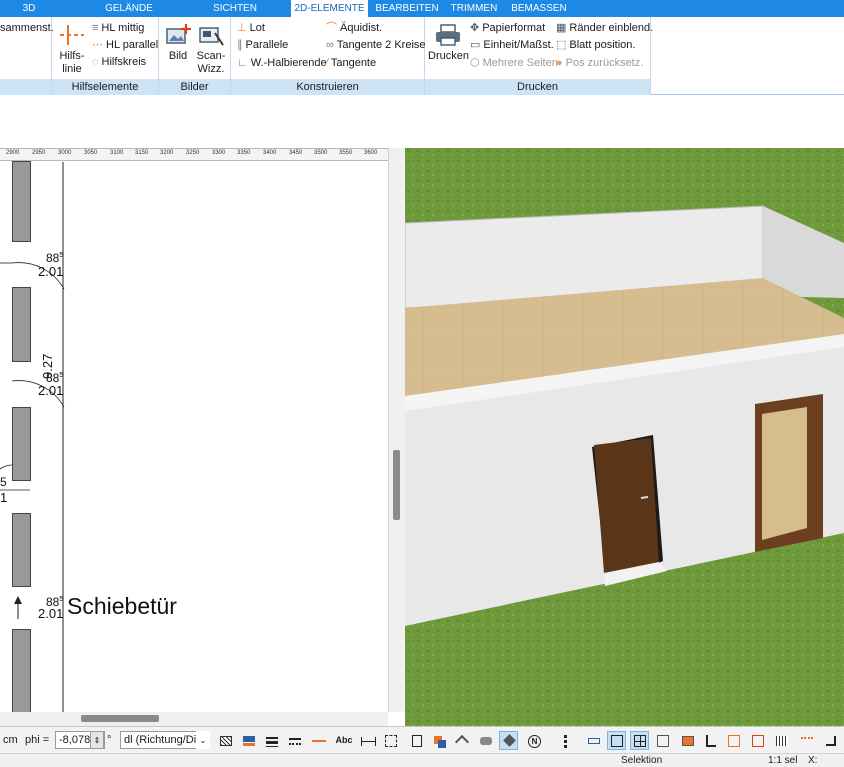  What do you see at coordinates (203, 740) in the screenshot?
I see `chevron-down-icon: ⌄` at bounding box center [203, 740].